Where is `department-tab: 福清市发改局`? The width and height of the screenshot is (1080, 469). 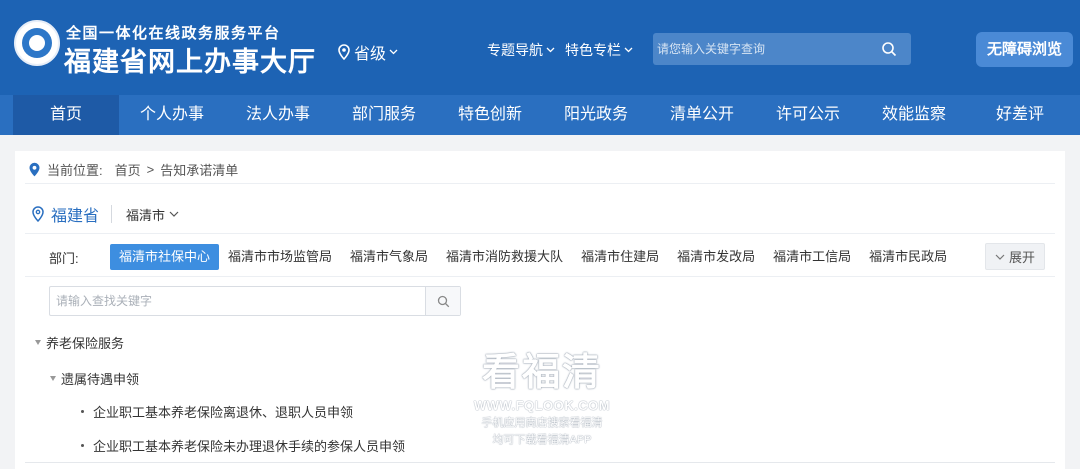 department-tab: 福清市发改局 is located at coordinates (716, 257).